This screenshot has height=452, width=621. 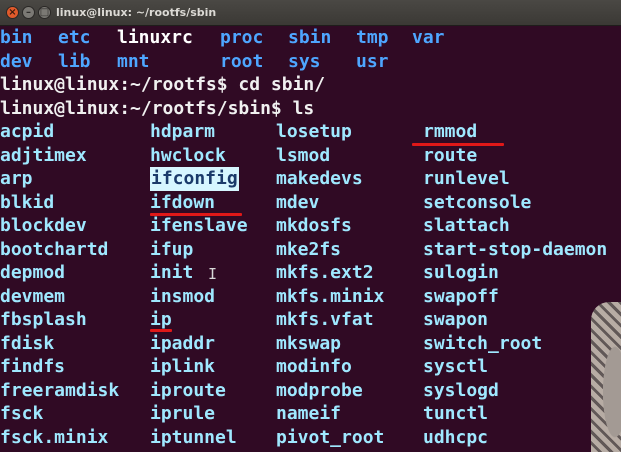 What do you see at coordinates (483, 343) in the screenshot?
I see `file-entry: switch_root` at bounding box center [483, 343].